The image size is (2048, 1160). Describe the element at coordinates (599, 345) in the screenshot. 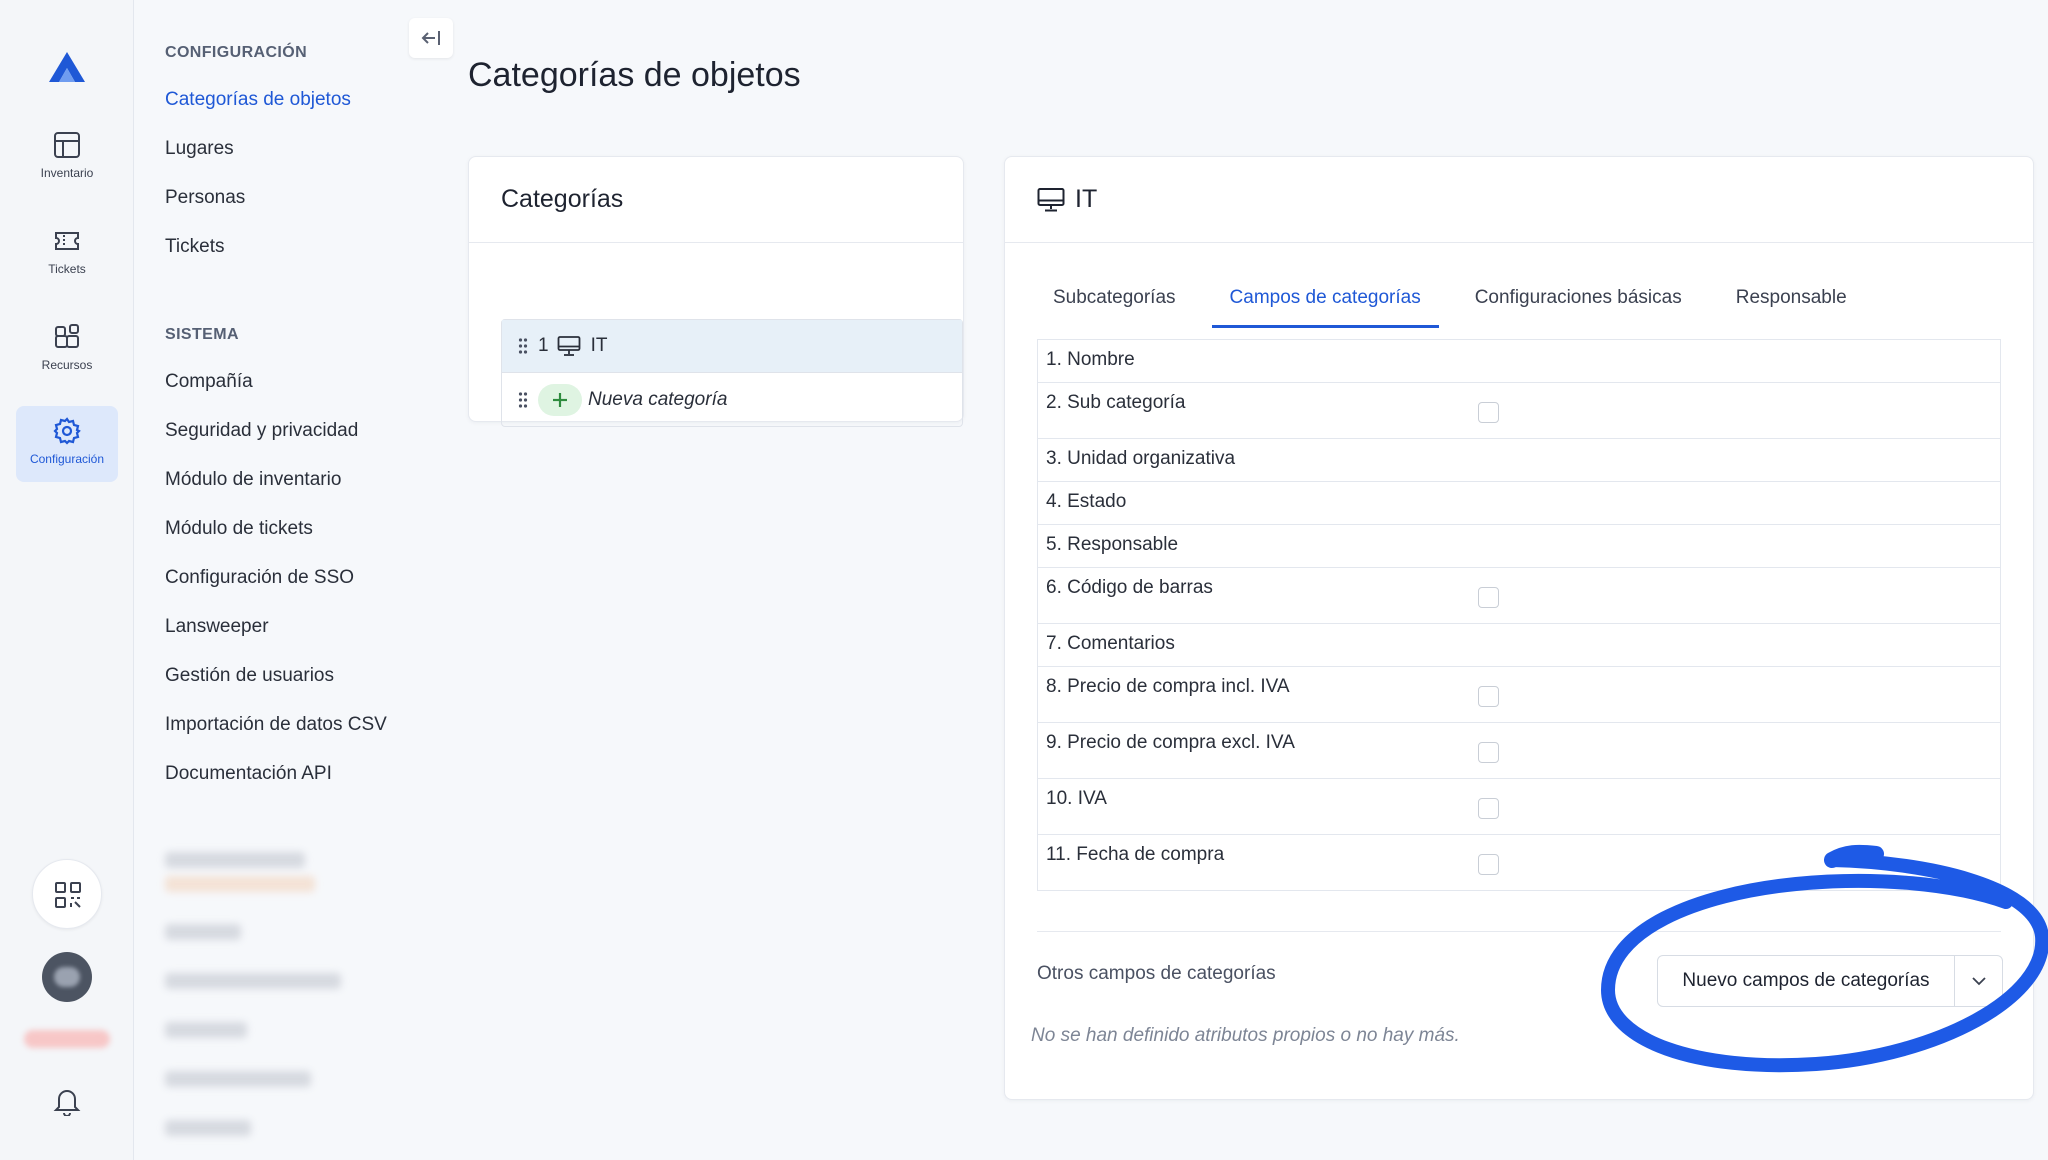

I see `category-label: IT` at that location.